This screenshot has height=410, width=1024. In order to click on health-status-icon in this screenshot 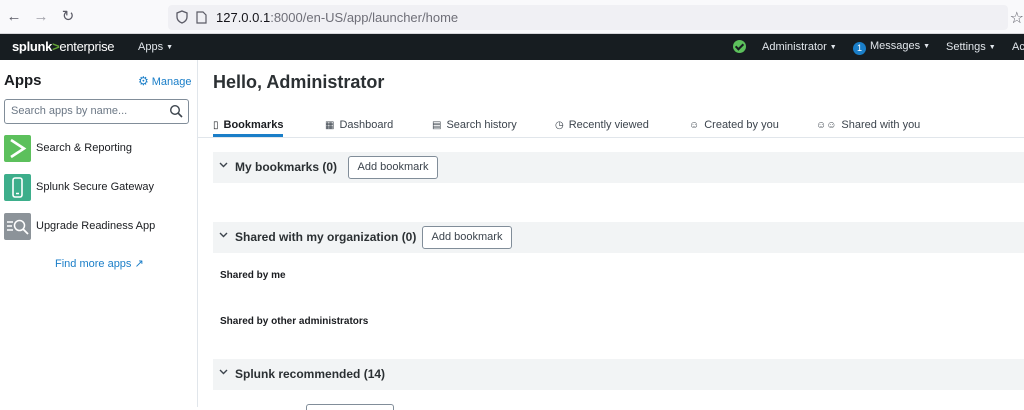, I will do `click(739, 46)`.